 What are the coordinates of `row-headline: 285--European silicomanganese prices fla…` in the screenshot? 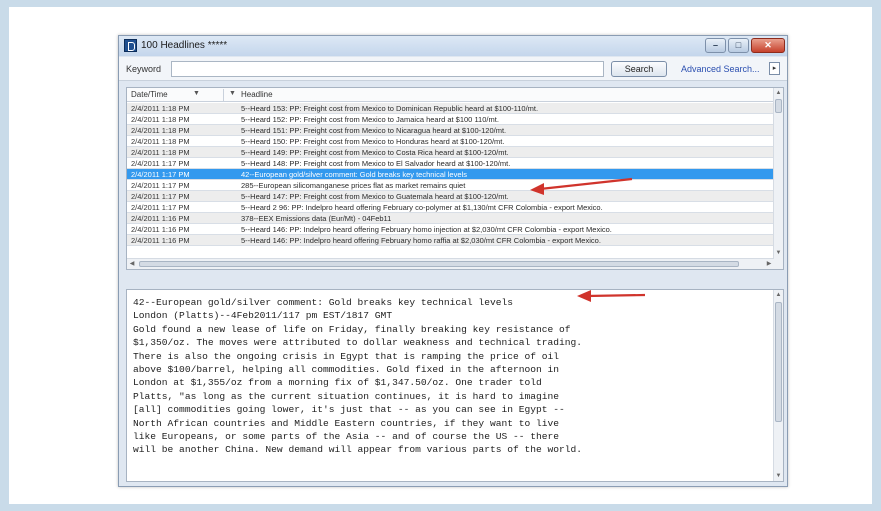 It's located at (353, 185).